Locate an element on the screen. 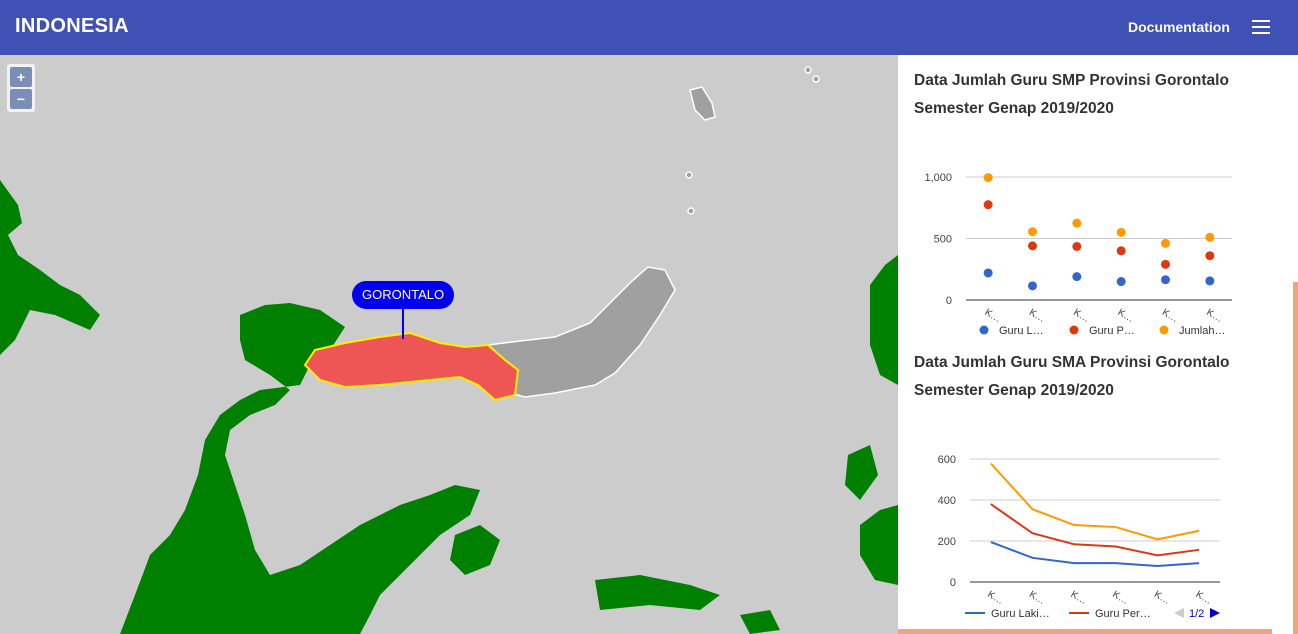  y-tick-label: 400 is located at coordinates (947, 501).